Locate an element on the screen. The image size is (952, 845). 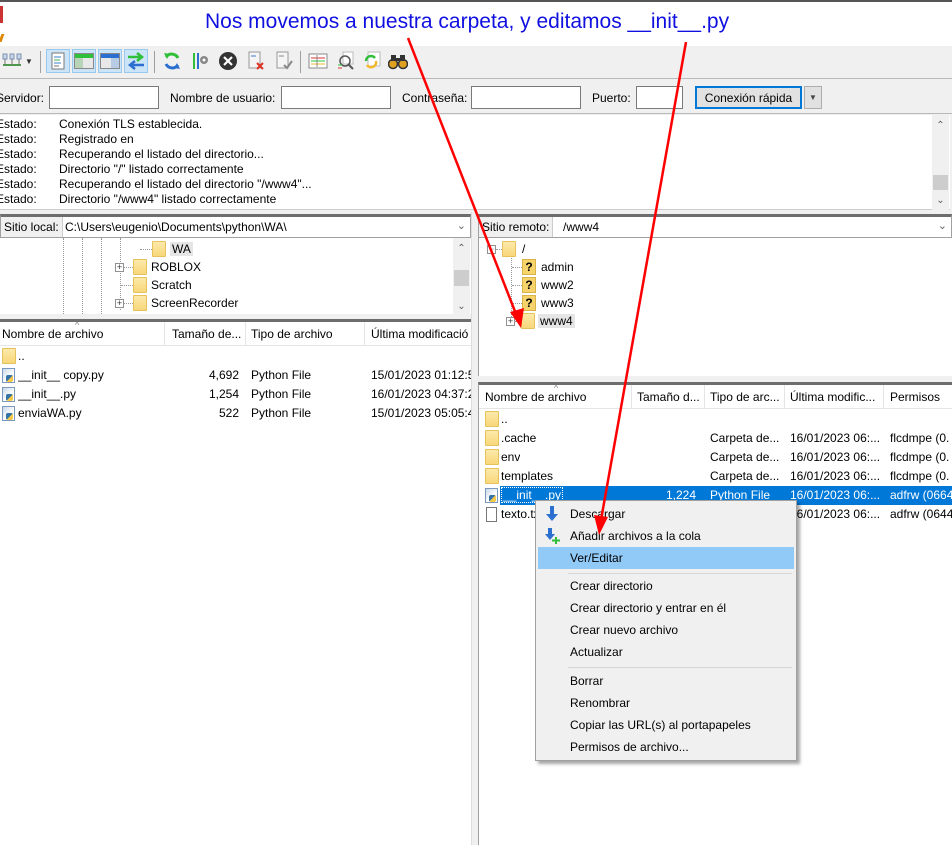
menu-item-view-edit: Ver/Editar is located at coordinates (666, 558).